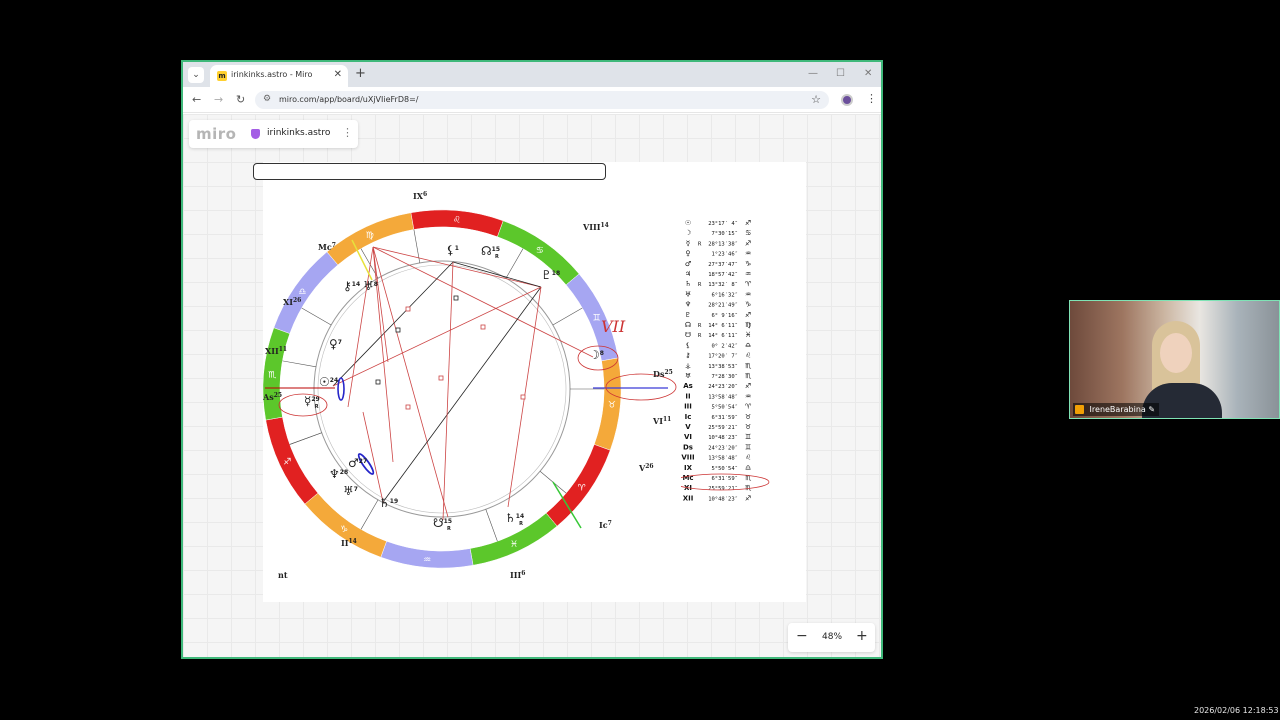 This screenshot has width=1280, height=720. What do you see at coordinates (723, 397) in the screenshot?
I see `table-position: 13°58′48″` at bounding box center [723, 397].